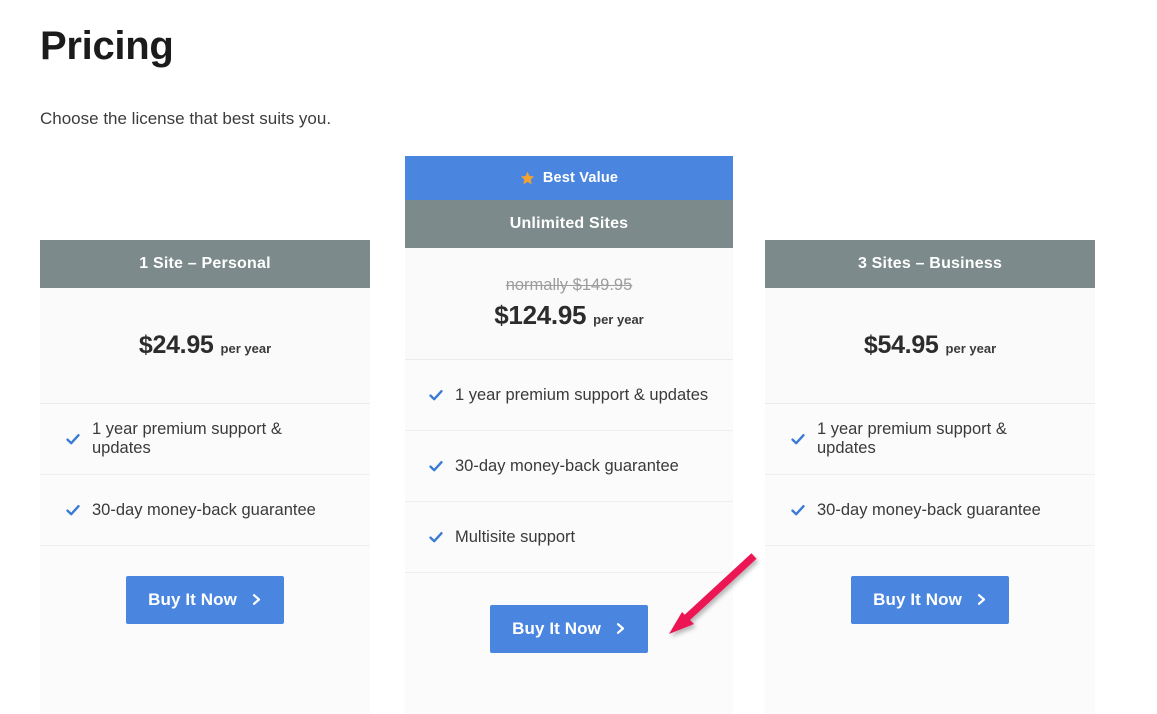 The image size is (1157, 714). What do you see at coordinates (930, 264) in the screenshot?
I see `card-title-business: 3 Sites – Business` at bounding box center [930, 264].